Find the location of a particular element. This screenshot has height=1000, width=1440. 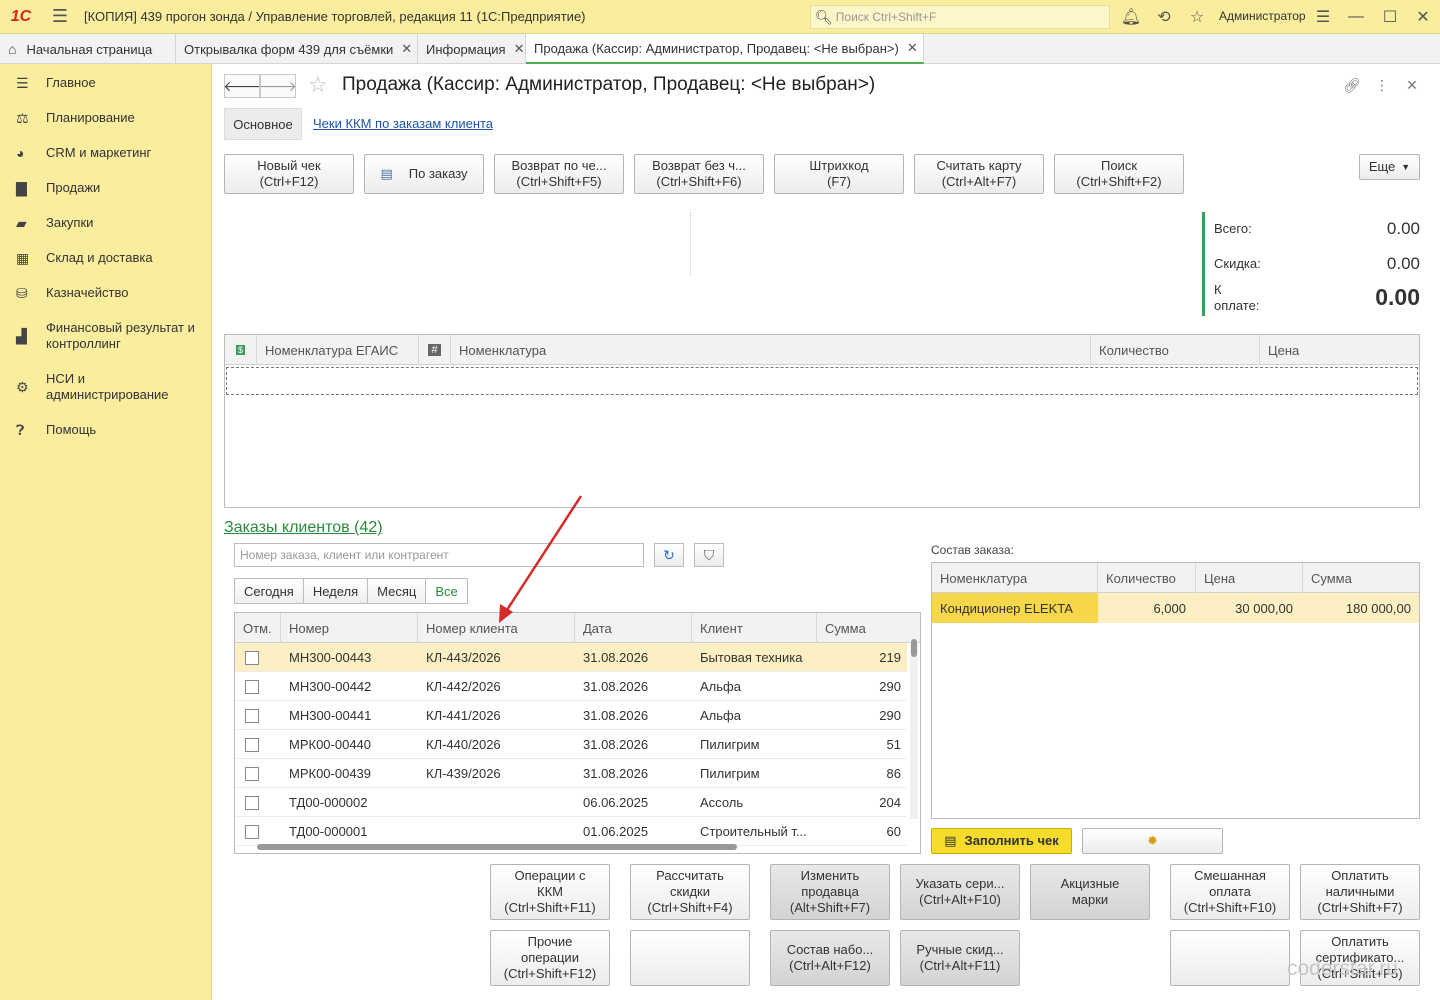

period-today: Сегодня is located at coordinates (269, 591).